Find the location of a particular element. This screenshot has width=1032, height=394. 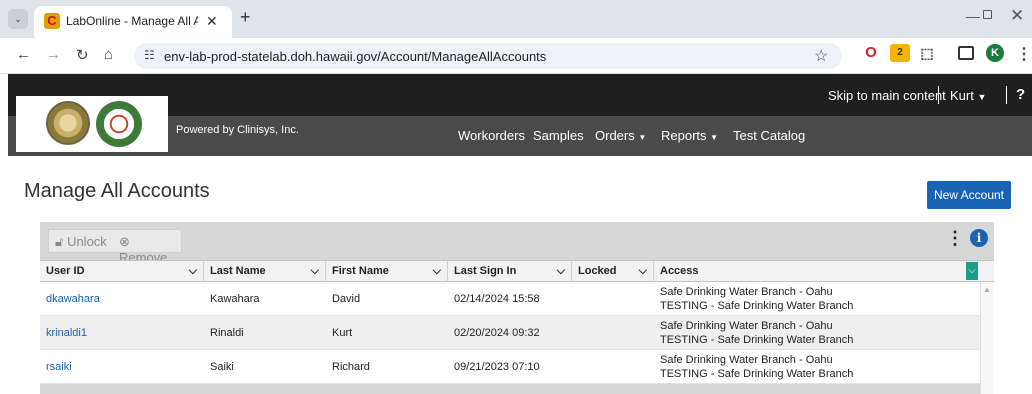

reload-icon: ↻ is located at coordinates (82, 55).